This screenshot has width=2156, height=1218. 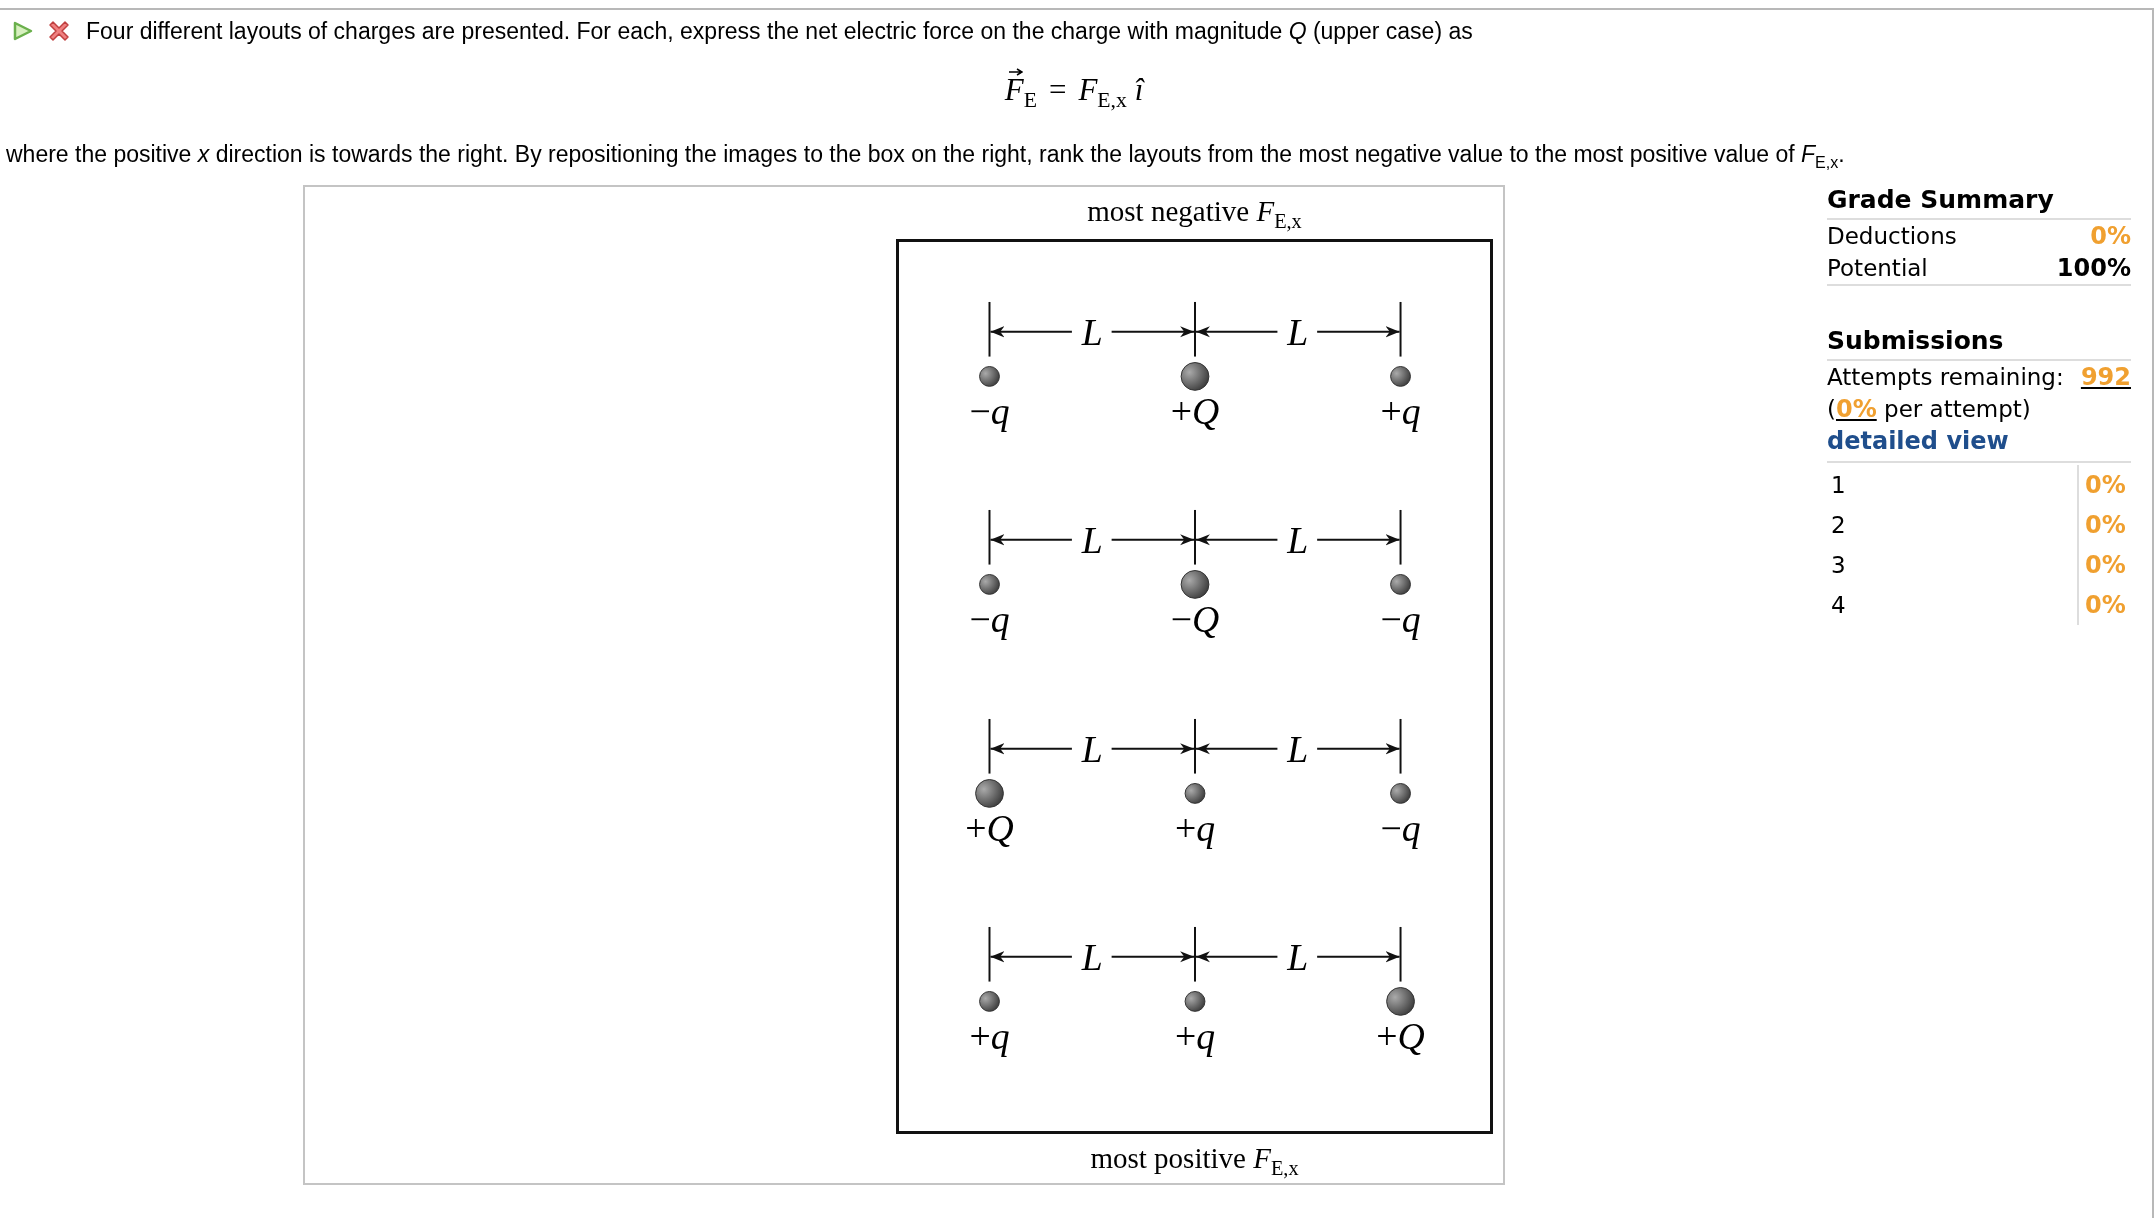 I want to click on charge-layout-drawing: L L +q +q +Q, so click(x=1197, y=1026).